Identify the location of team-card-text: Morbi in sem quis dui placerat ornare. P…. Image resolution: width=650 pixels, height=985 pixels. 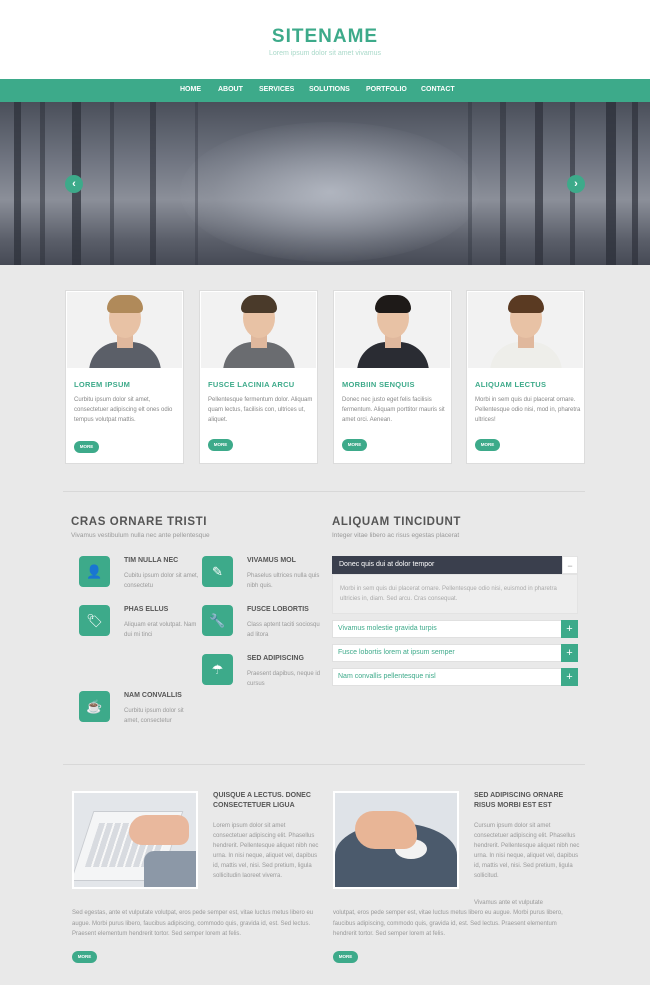
(528, 410).